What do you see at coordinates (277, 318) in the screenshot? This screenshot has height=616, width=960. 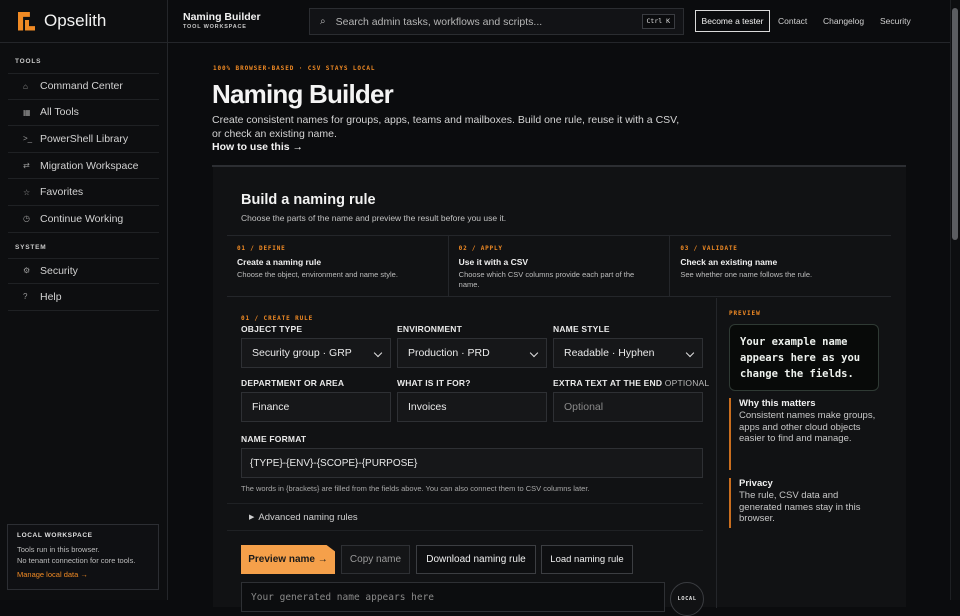 I see `section-label: 01 / CREATE RULE` at bounding box center [277, 318].